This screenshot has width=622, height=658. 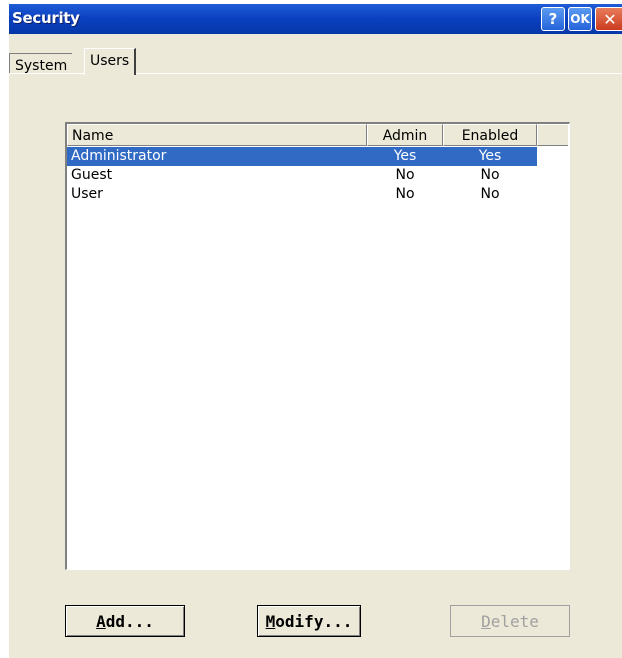 I want to click on column-header-filler, so click(x=552, y=135).